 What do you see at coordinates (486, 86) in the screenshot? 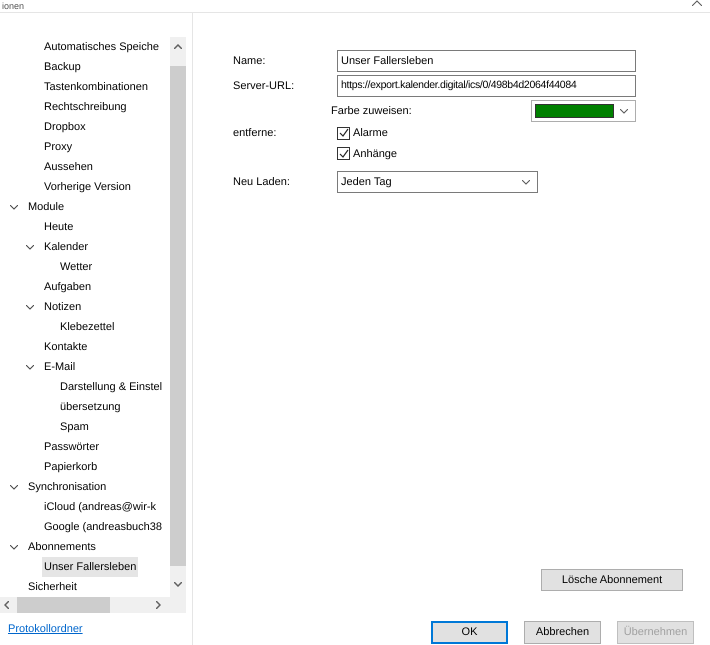
I see `server-url-field: https://export.kalender.digital/ics/0/498b4d2064f44084` at bounding box center [486, 86].